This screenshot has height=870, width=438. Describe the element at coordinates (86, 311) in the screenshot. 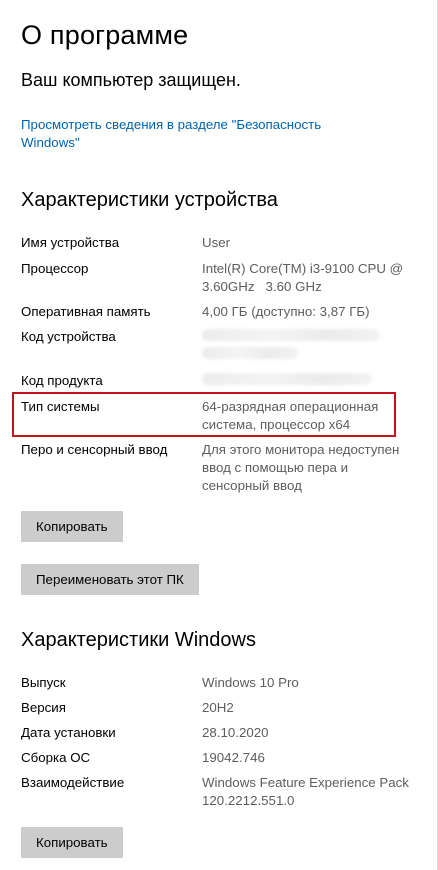

I see `spec-label: Оперативная память` at that location.